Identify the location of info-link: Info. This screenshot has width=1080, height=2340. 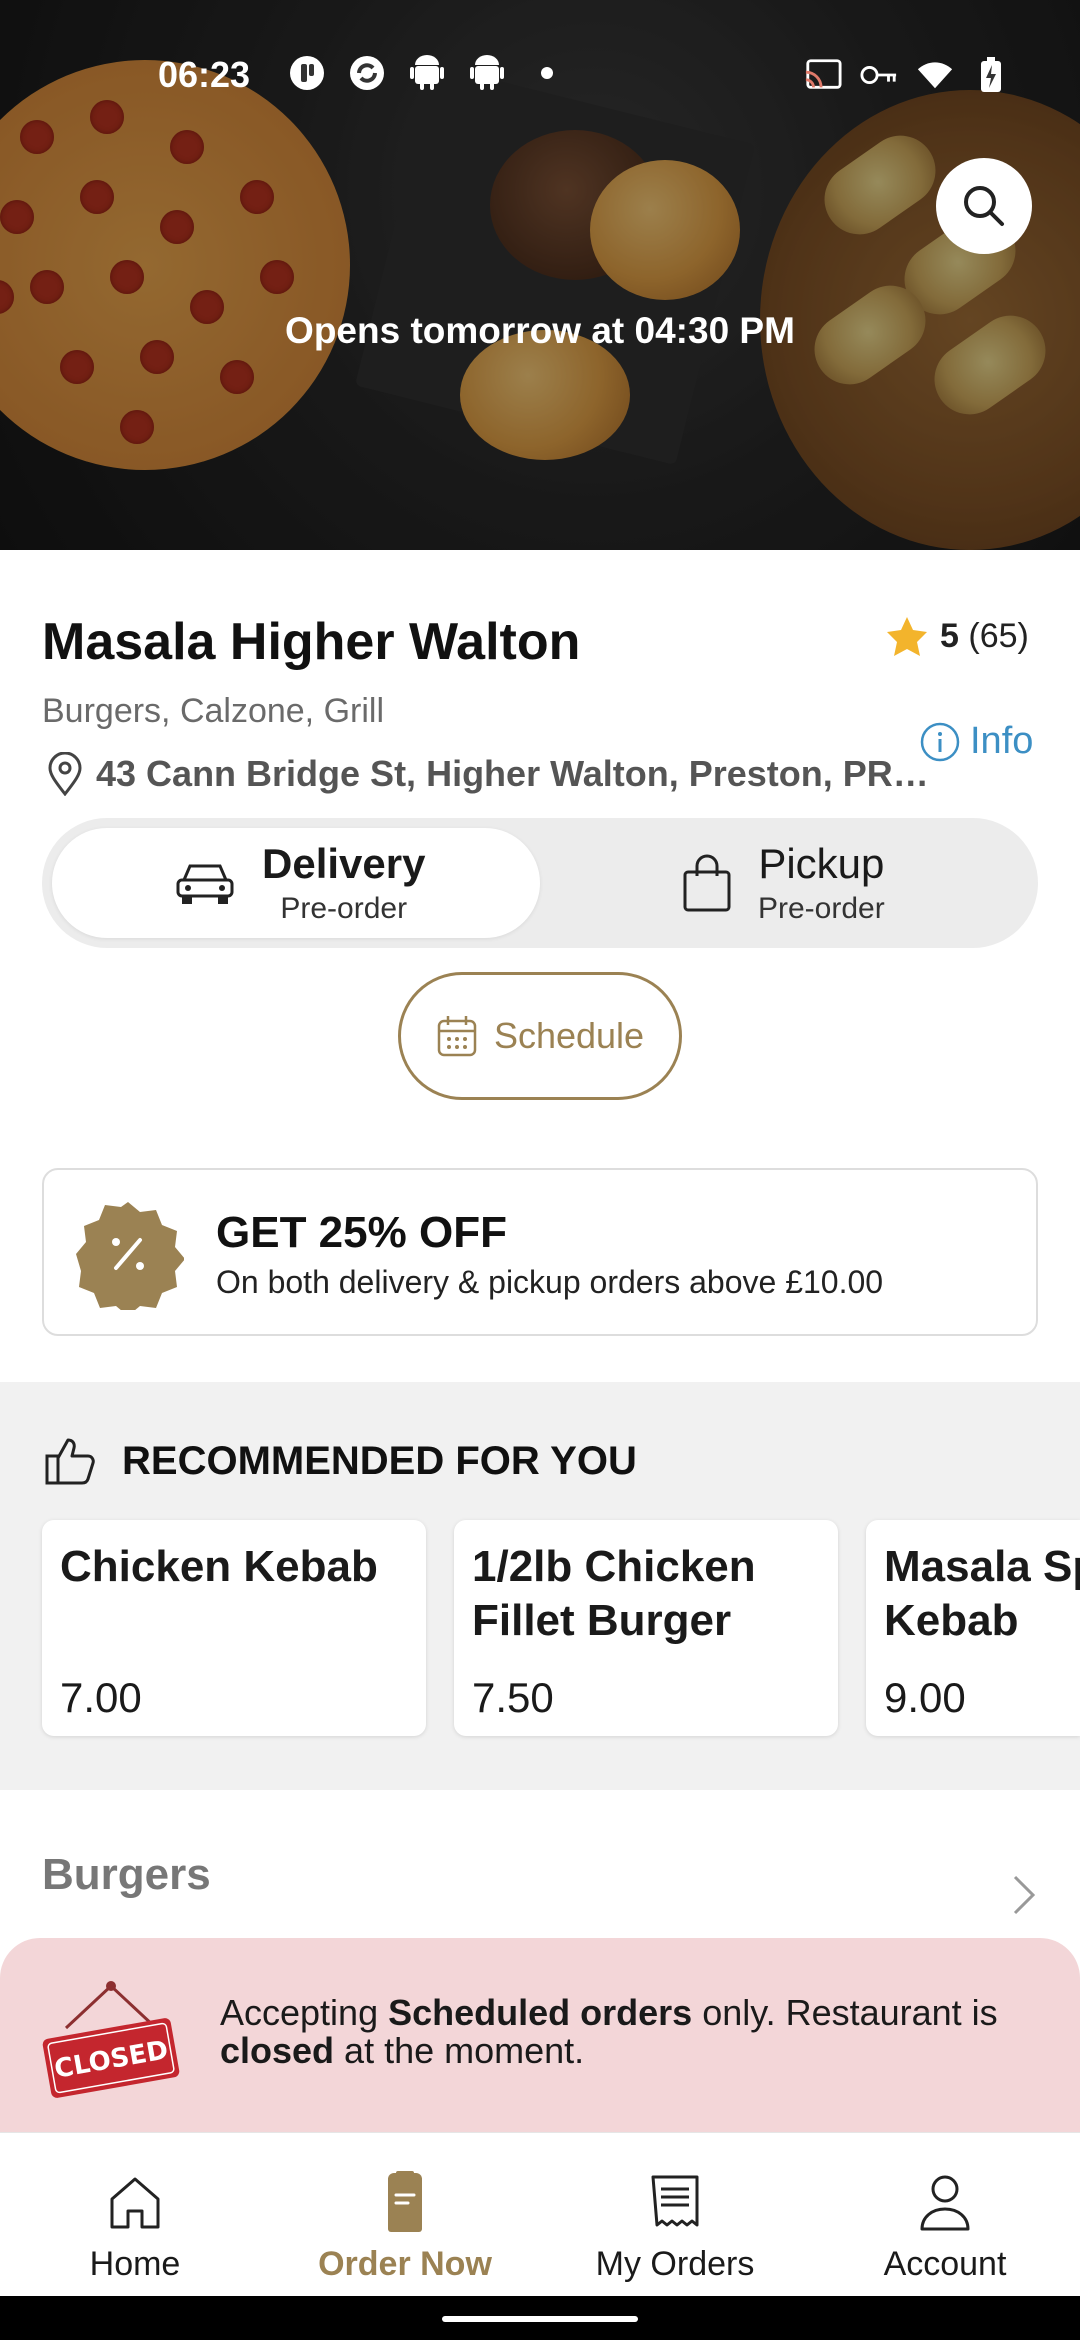
(976, 741).